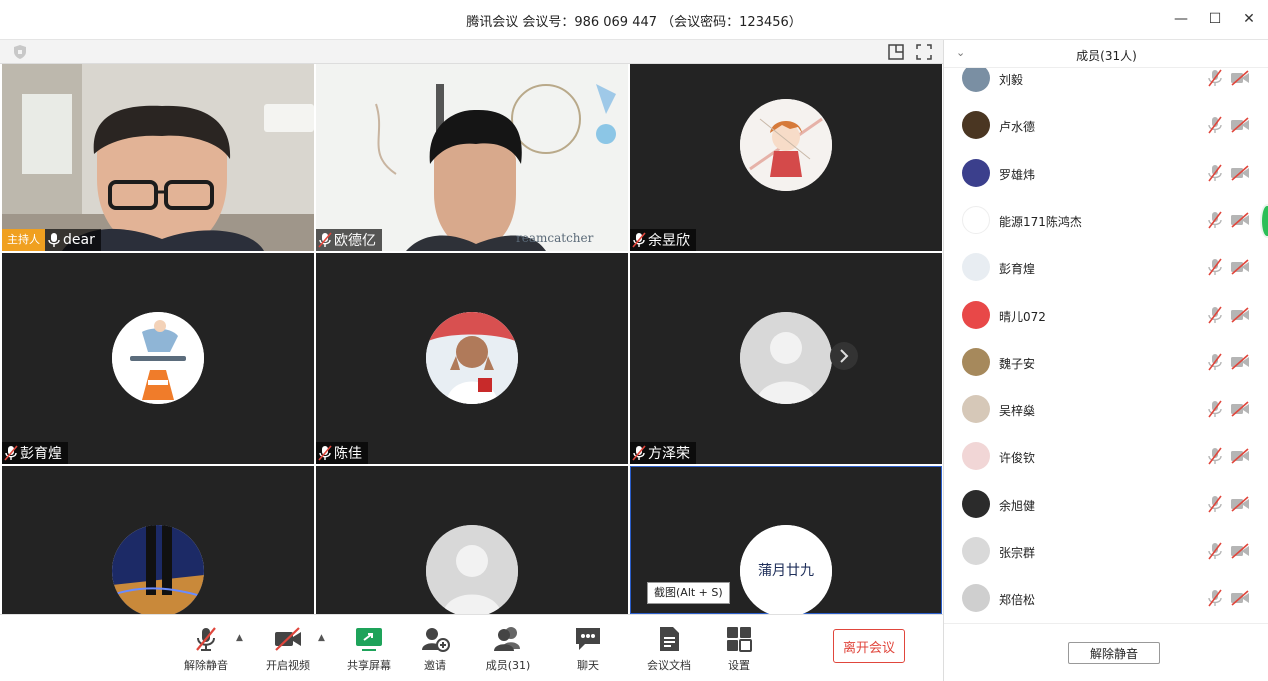 The height and width of the screenshot is (681, 1268). I want to click on video-tile-peng-yuhuang: 彭育煌, so click(158, 358).